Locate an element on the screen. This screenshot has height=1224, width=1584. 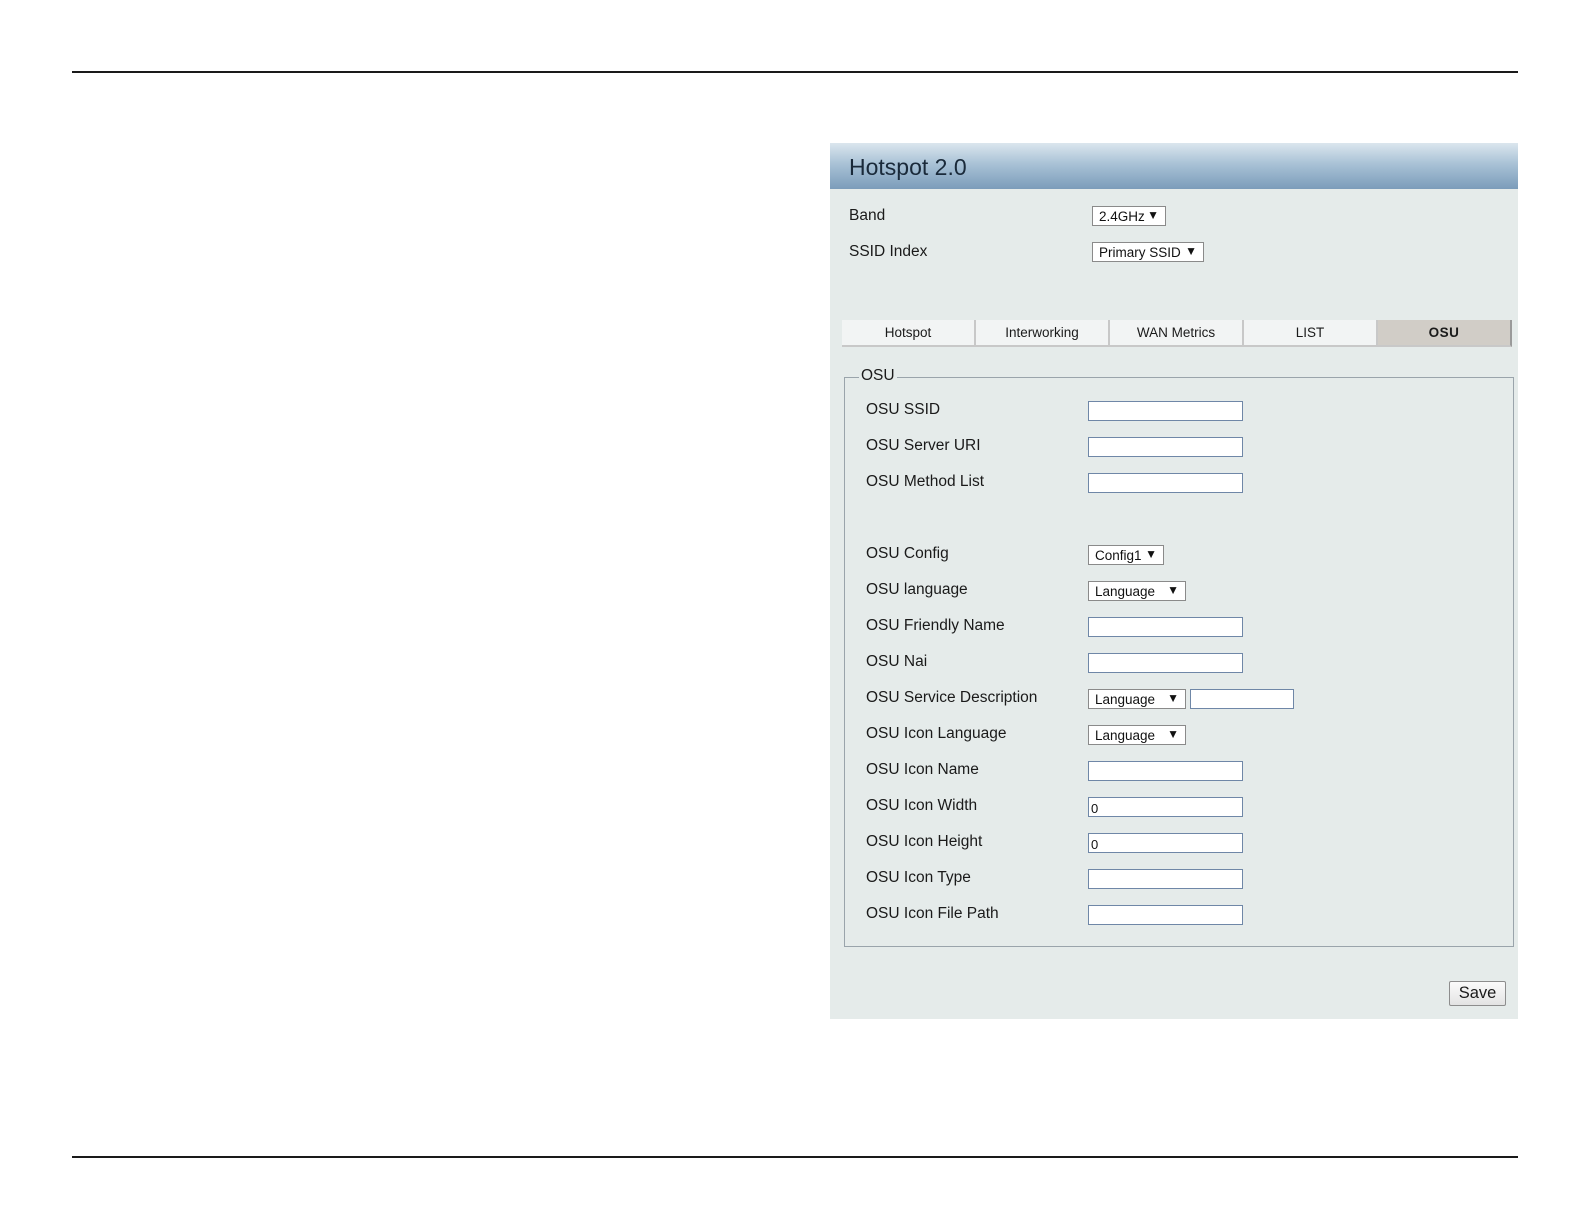
osu-service-description-select-value: Language is located at coordinates (1125, 699).